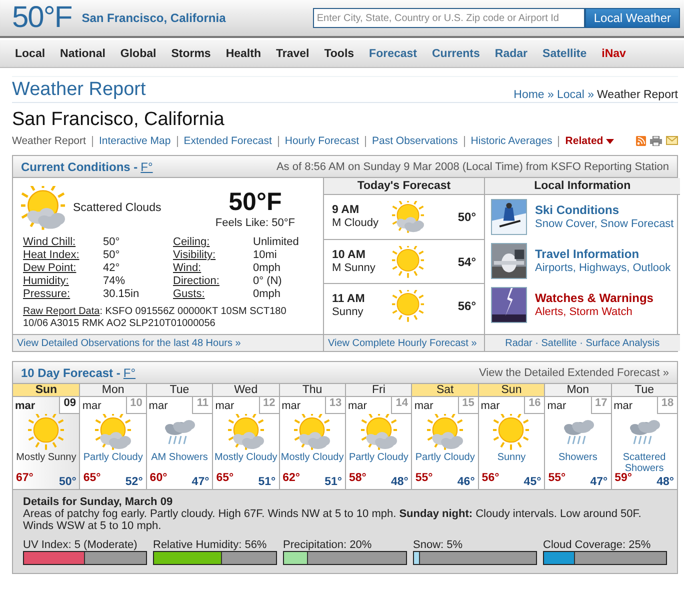 This screenshot has width=684, height=598. Describe the element at coordinates (267, 294) in the screenshot. I see `stat-value: 0mph` at that location.